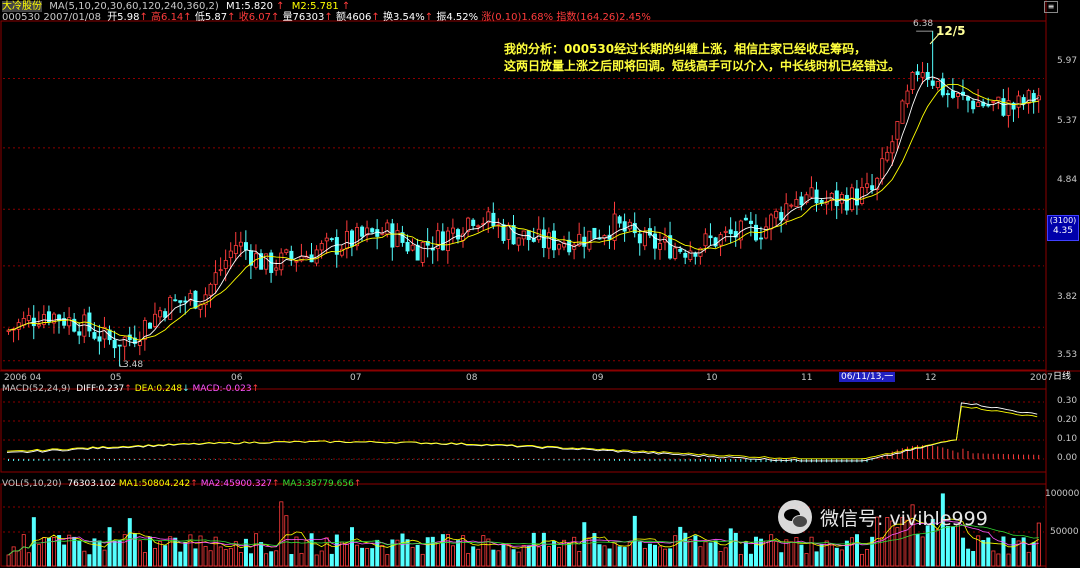 This screenshot has width=1080, height=568. Describe the element at coordinates (1062, 494) in the screenshot. I see `vol-axis-100000: 100000` at that location.